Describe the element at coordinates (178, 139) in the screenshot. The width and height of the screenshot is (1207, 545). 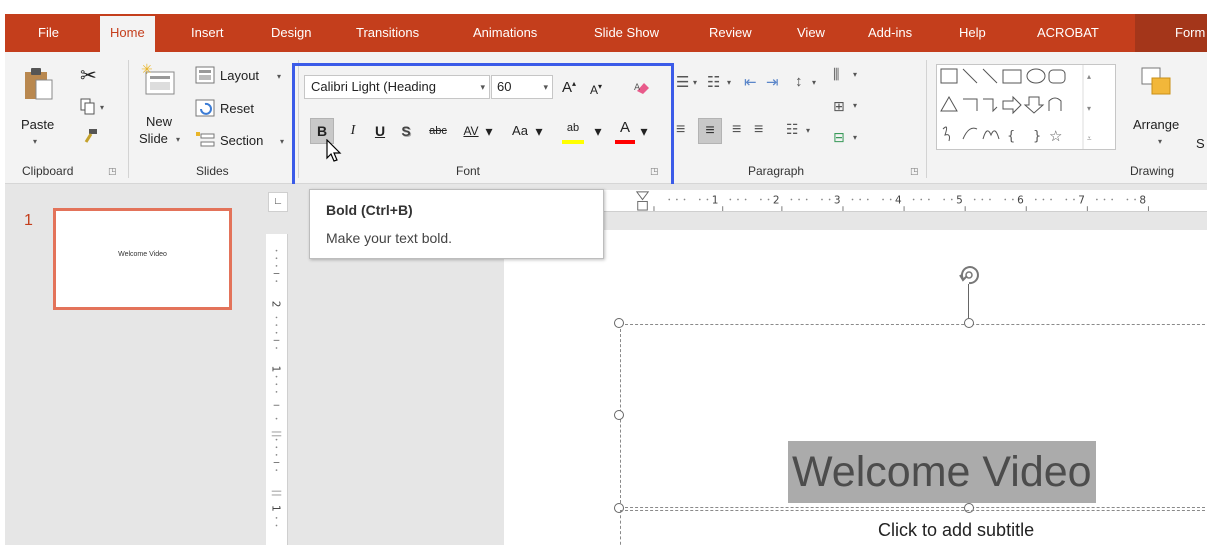
I see `new-slide-dropdown-icon: ▾` at that location.